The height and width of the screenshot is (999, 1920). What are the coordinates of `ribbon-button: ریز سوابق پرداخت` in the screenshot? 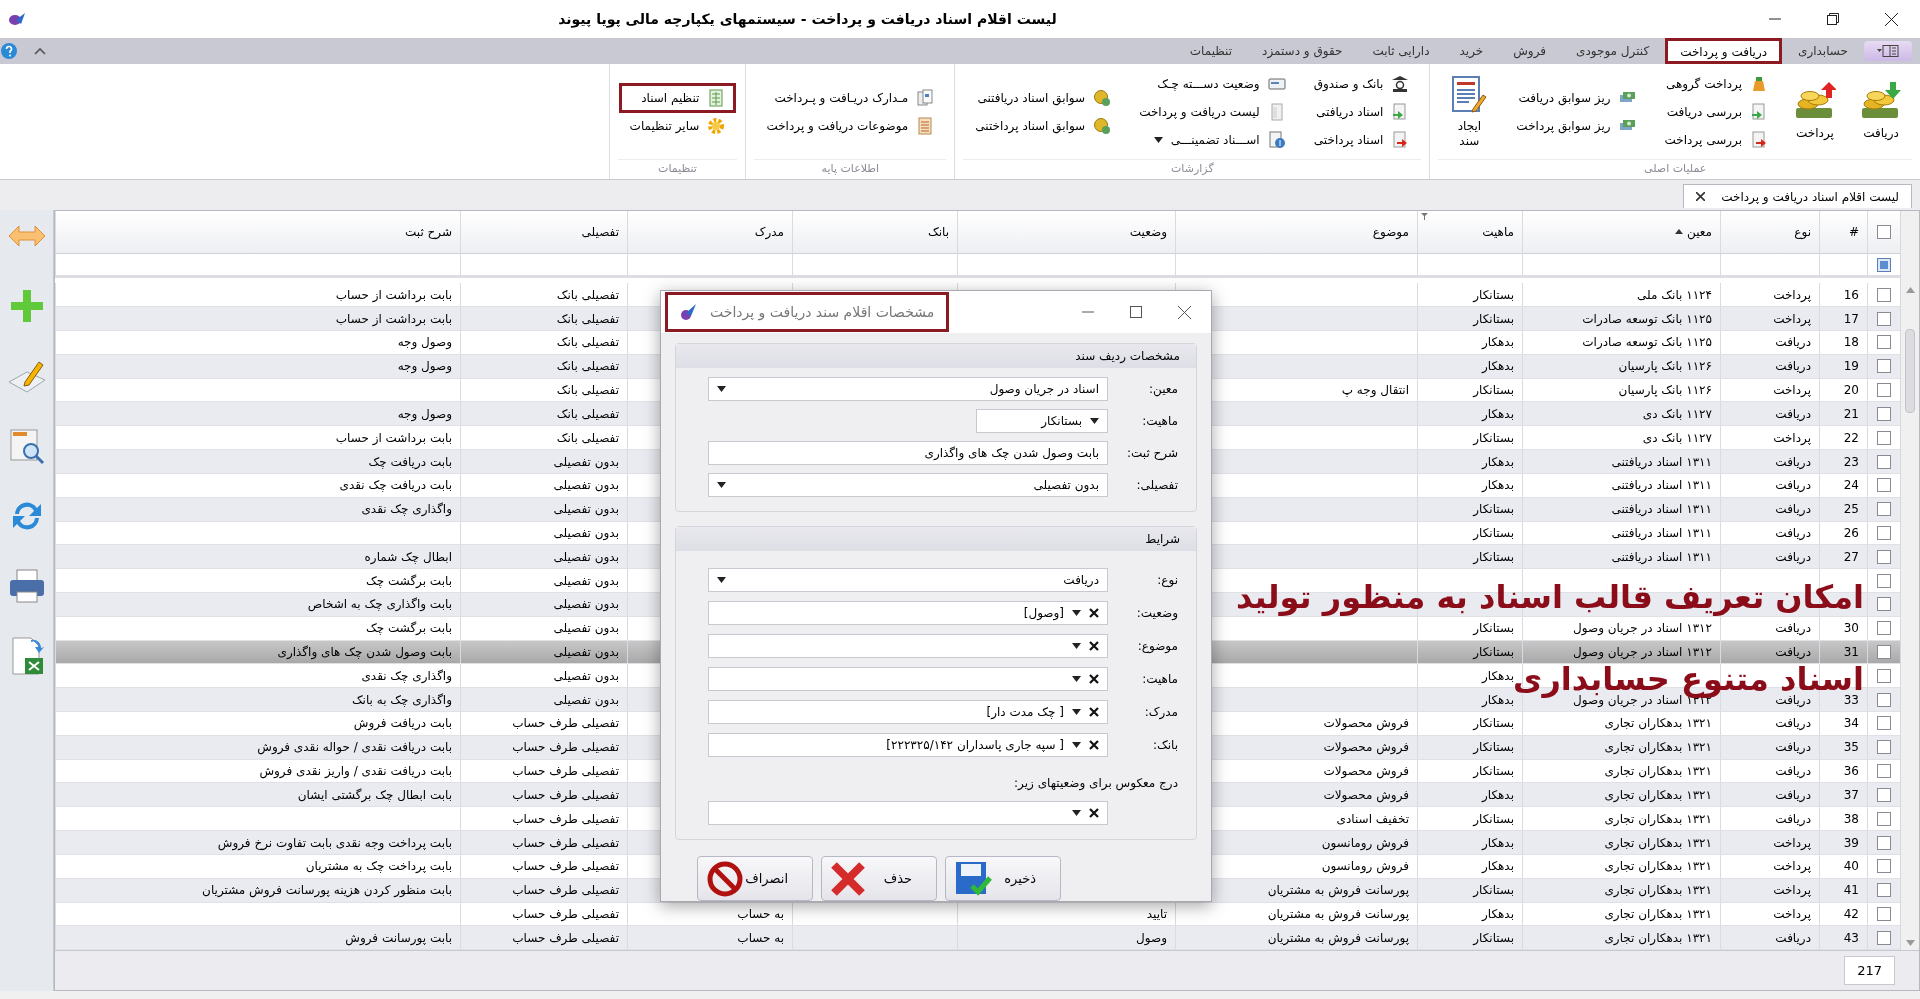 It's located at (1576, 125).